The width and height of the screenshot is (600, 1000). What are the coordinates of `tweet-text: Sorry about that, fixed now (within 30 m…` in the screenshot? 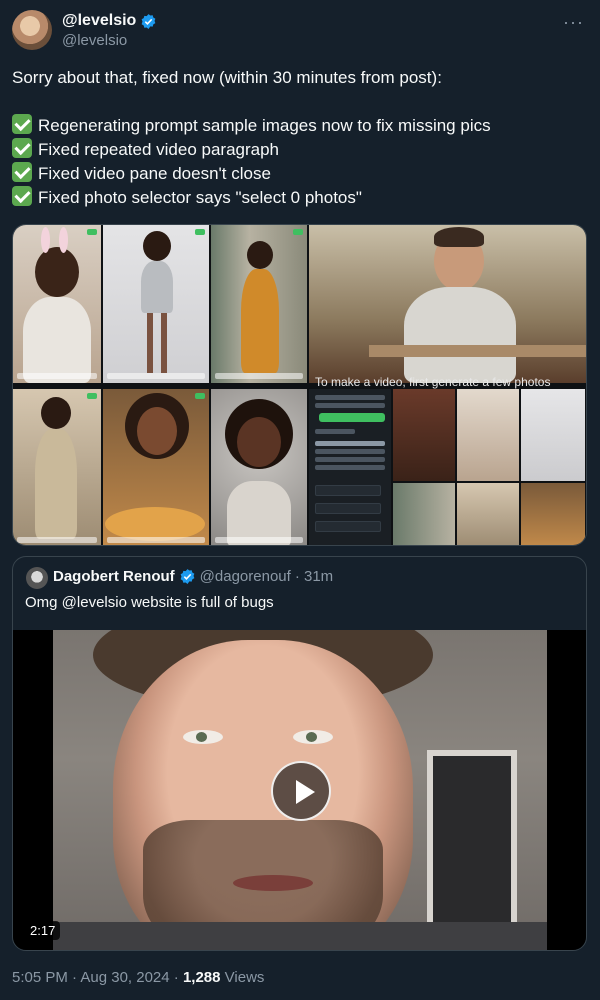 It's located at (300, 138).